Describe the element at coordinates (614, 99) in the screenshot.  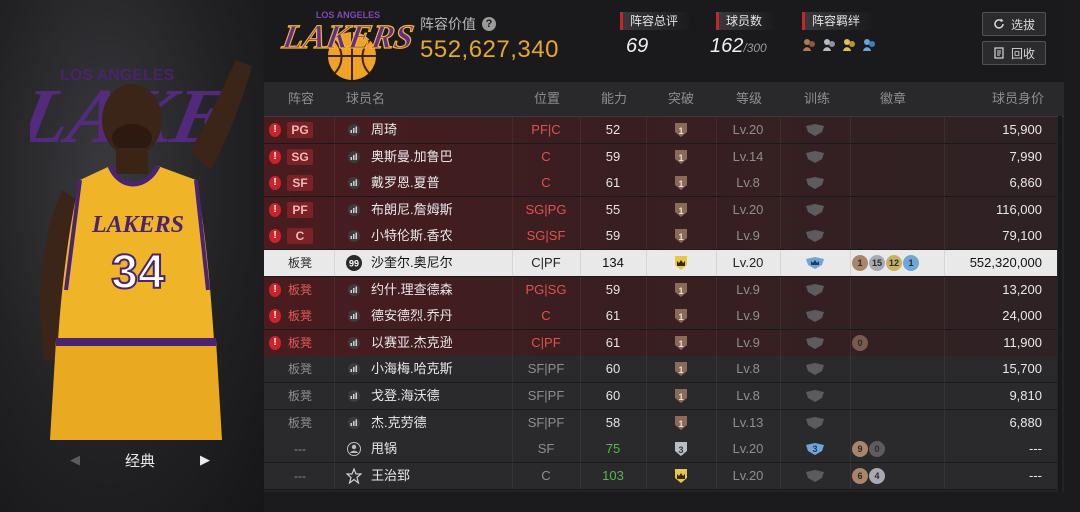
I see `col-rating: 能力` at that location.